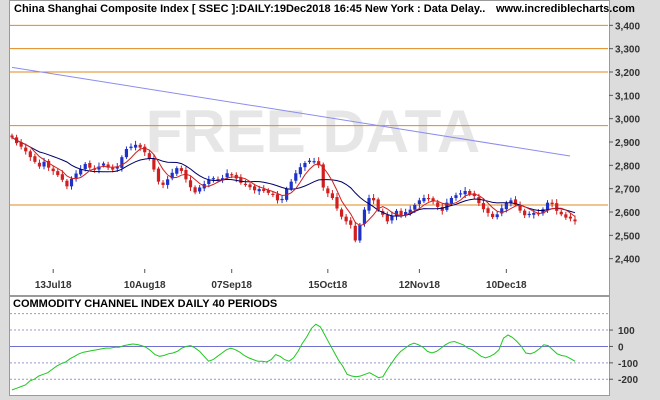 The width and height of the screenshot is (660, 400). What do you see at coordinates (627, 213) in the screenshot?
I see `price-y-tick-label: 2,600` at bounding box center [627, 213].